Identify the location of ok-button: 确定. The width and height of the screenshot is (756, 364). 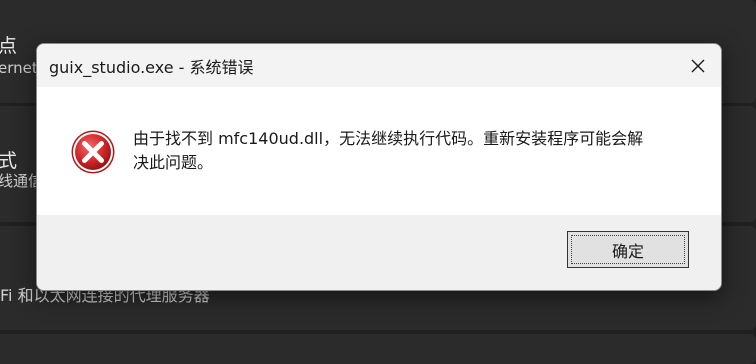
(628, 249).